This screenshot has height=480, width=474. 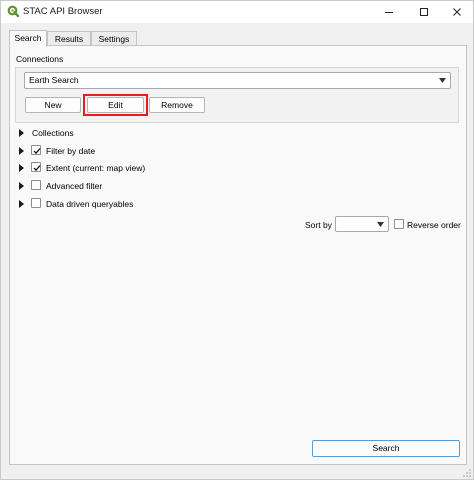 What do you see at coordinates (71, 151) in the screenshot?
I see `filter-by-date-label: Filter by date` at bounding box center [71, 151].